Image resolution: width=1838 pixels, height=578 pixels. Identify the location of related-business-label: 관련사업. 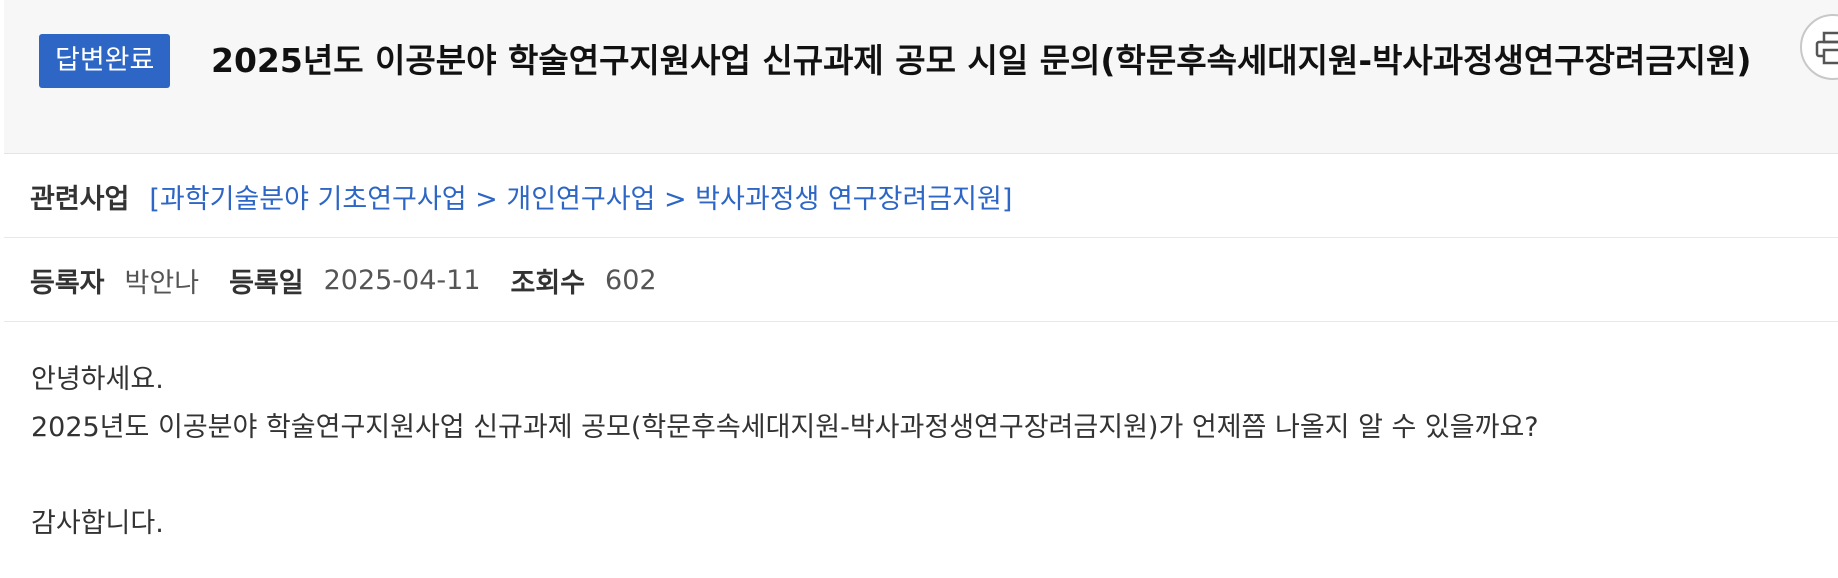
(80, 199).